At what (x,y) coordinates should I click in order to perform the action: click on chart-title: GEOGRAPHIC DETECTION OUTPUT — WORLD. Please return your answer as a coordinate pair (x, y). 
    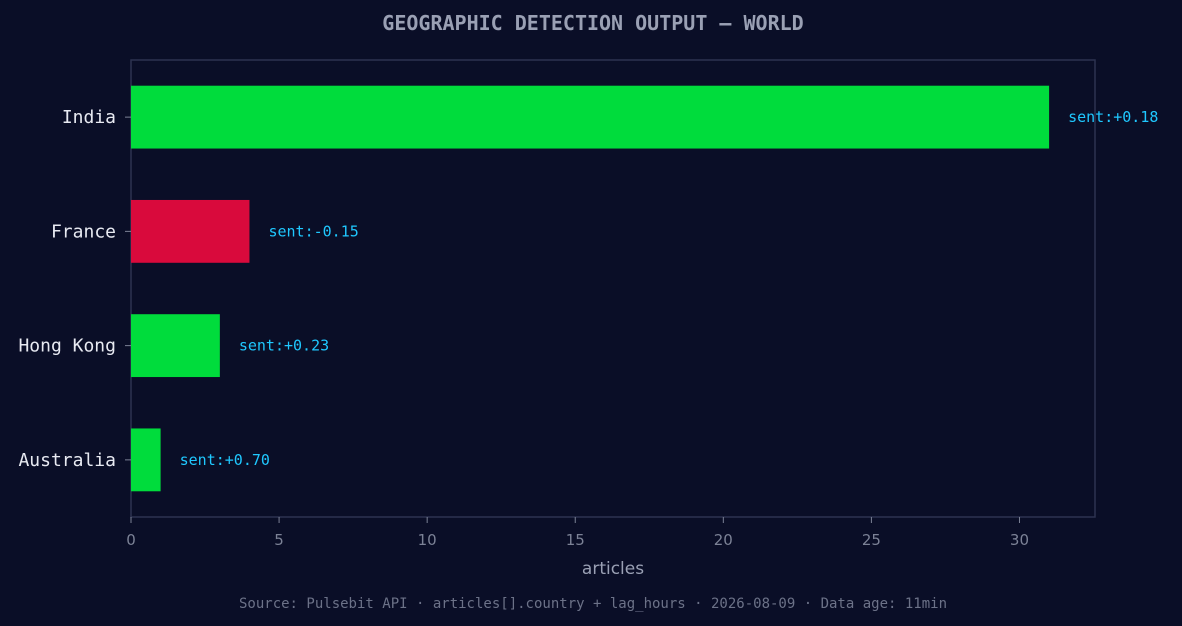
    Looking at the image, I should click on (592, 23).